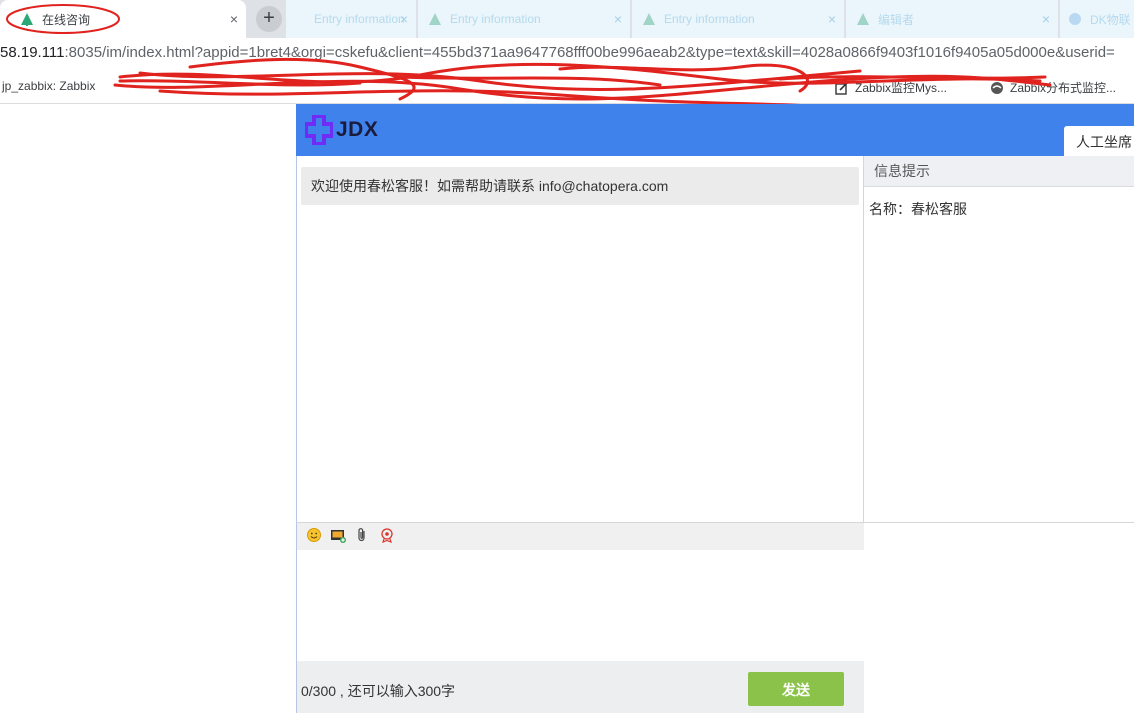 This screenshot has height=713, width=1134. What do you see at coordinates (952, 19) in the screenshot?
I see `tab-editor: 编辑者 ×` at bounding box center [952, 19].